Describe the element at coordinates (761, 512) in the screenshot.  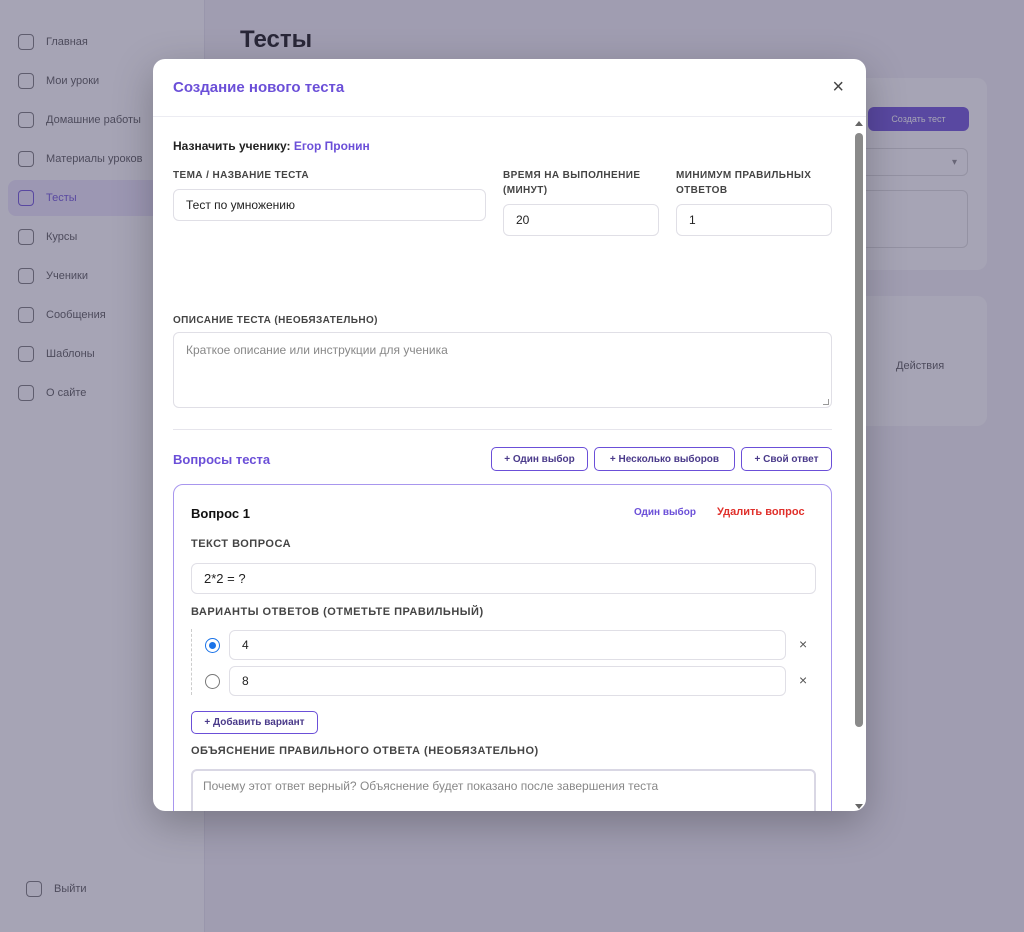
I see `delete-question-button: Удалить вопрос` at that location.